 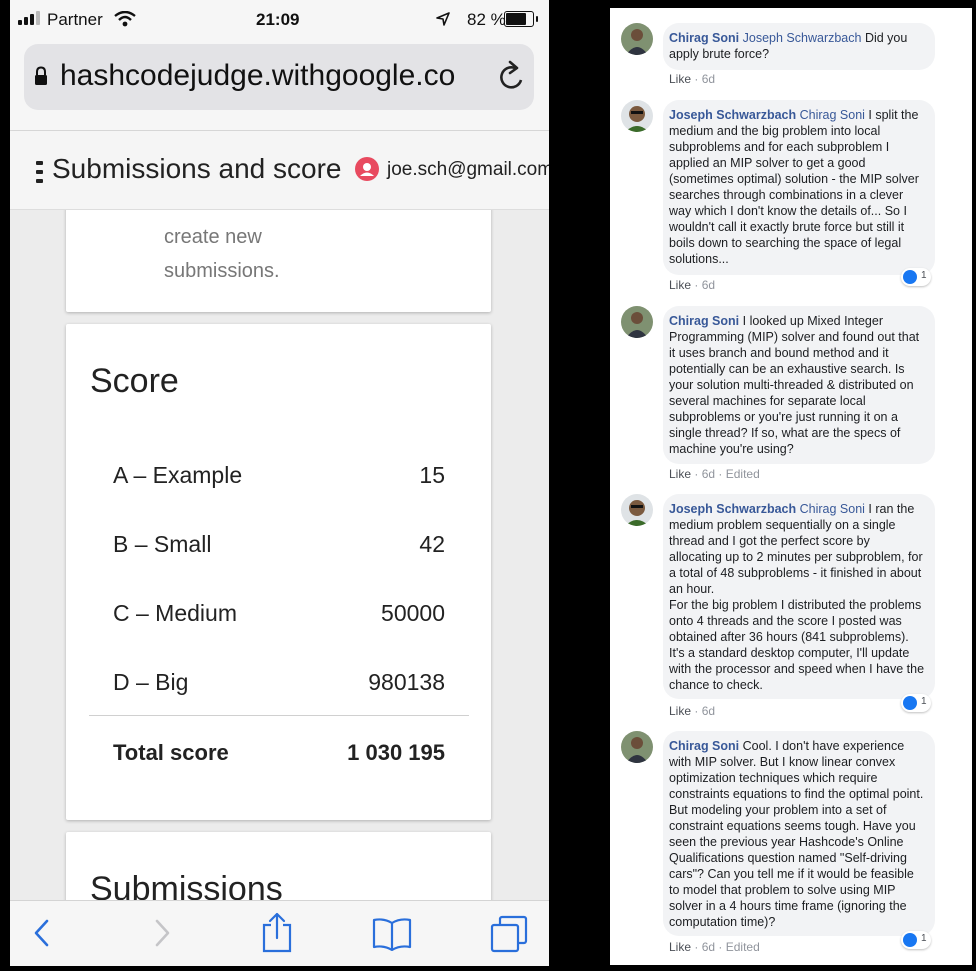 I want to click on info-text-line: create new, so click(x=213, y=237).